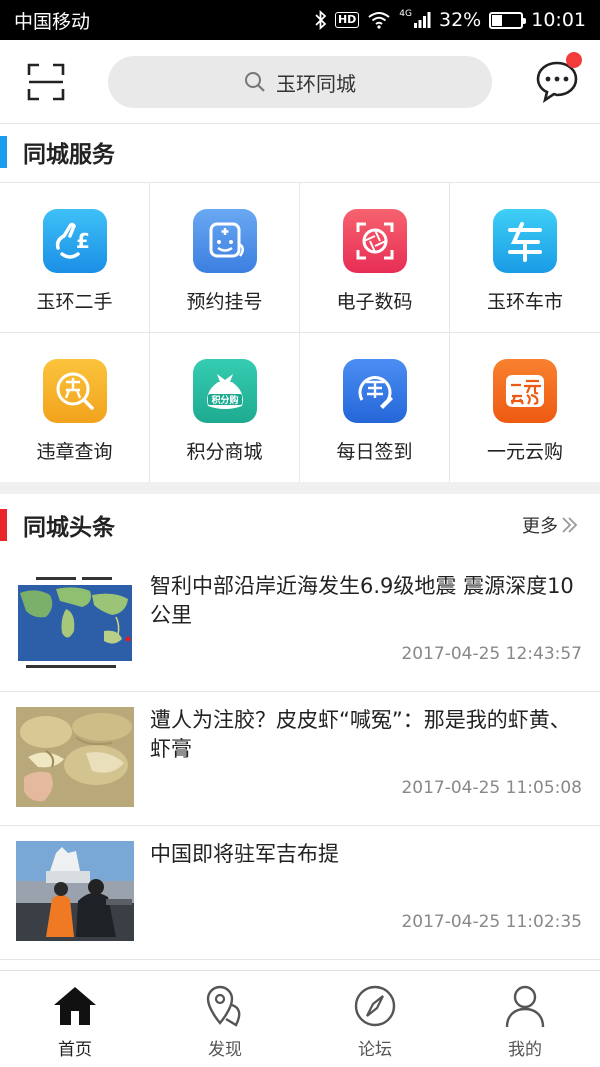 This screenshot has width=600, height=1067. I want to click on wifi-icon, so click(379, 20).